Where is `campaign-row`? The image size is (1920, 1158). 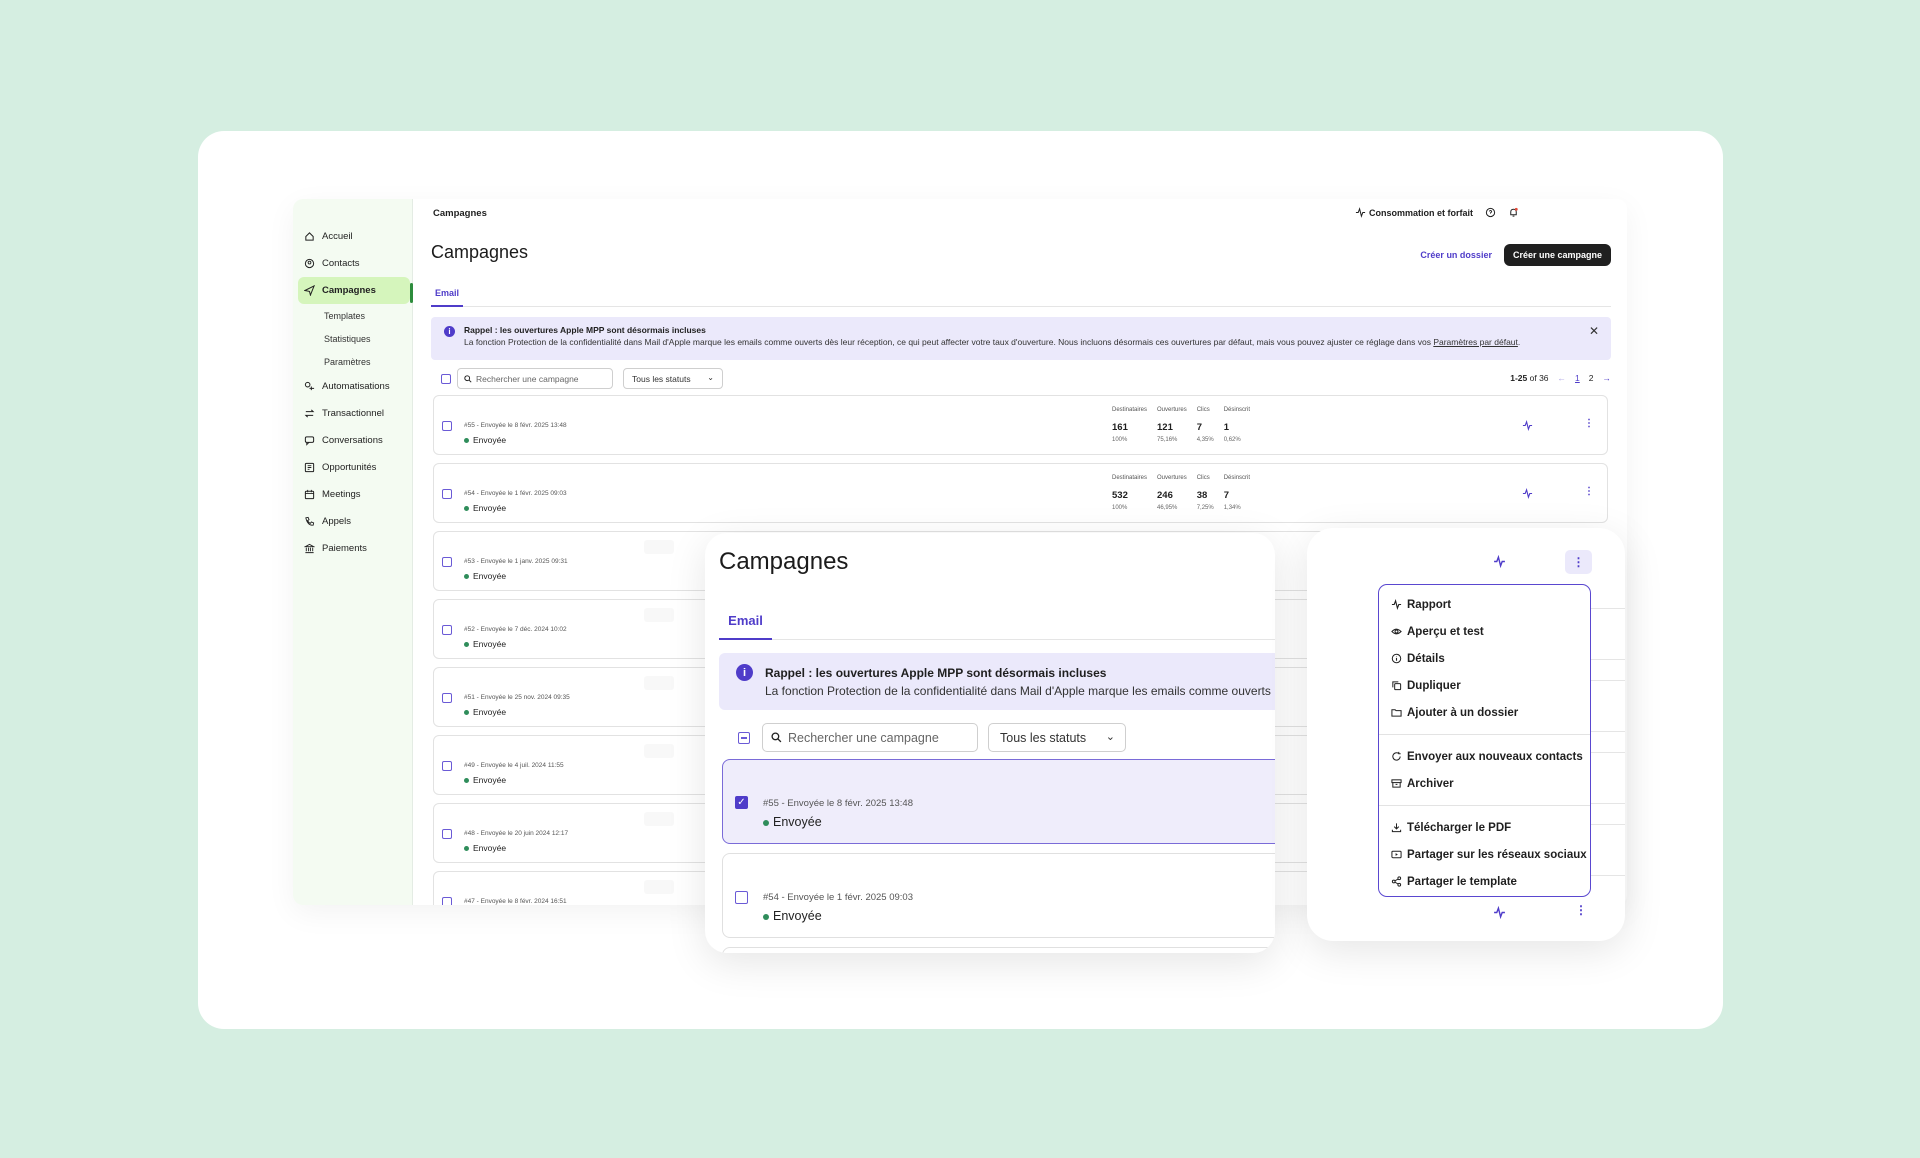
campaign-row is located at coordinates (998, 950).